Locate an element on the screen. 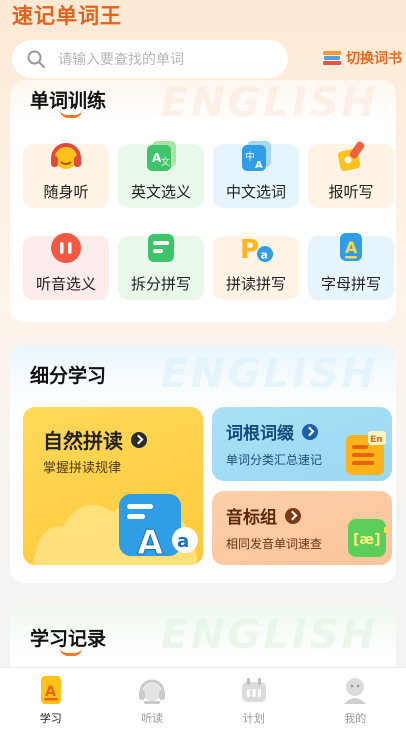 The height and width of the screenshot is (735, 406). svg-text: En is located at coordinates (376, 440).